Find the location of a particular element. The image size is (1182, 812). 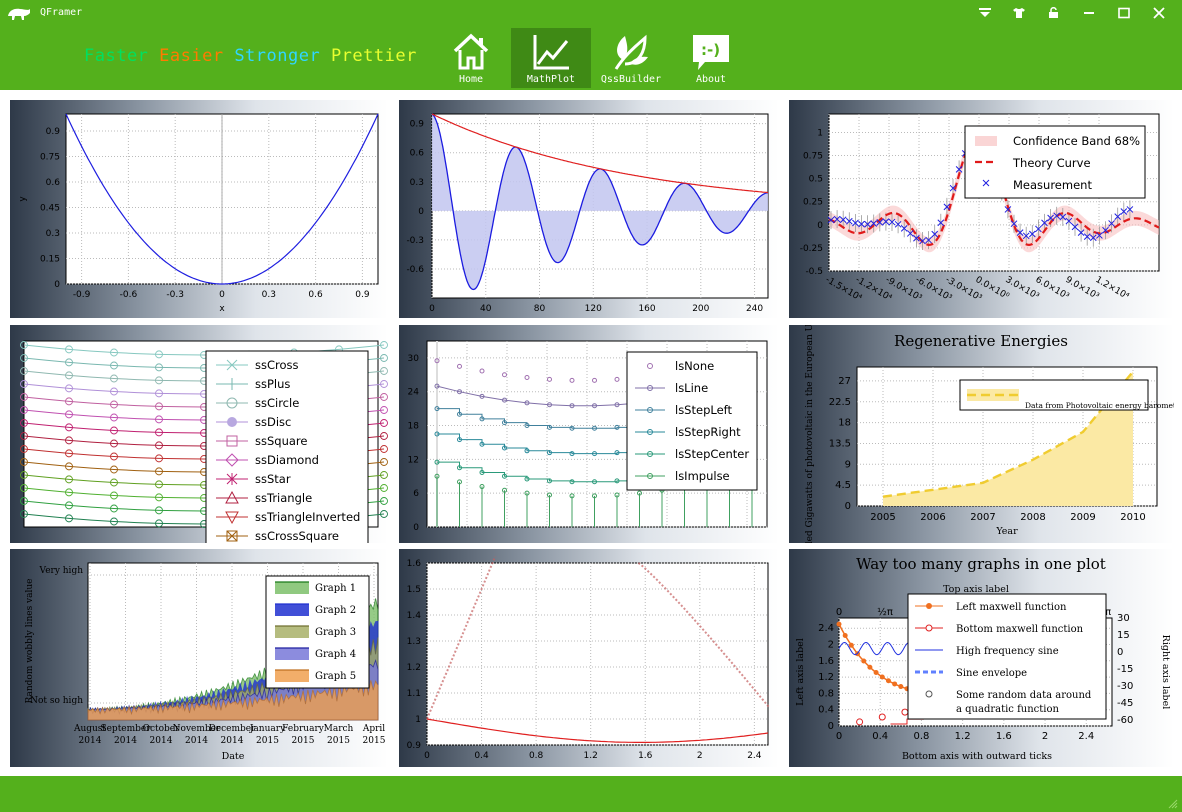

y-tick-label: 0 is located at coordinates (57, 285).